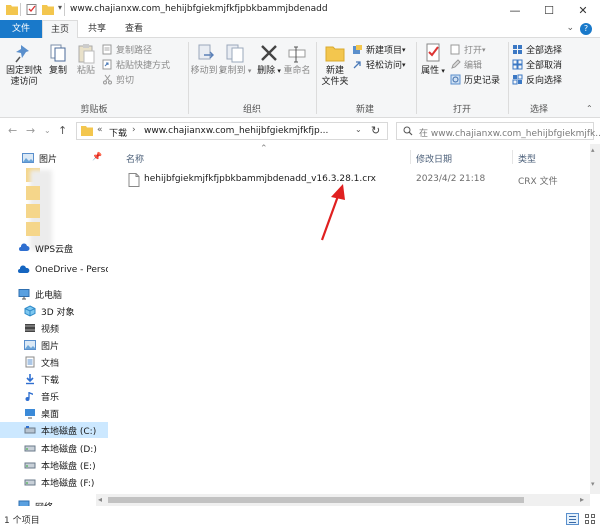 Image resolution: width=600 pixels, height=528 pixels. I want to click on cloud-icon, so click(24, 247).